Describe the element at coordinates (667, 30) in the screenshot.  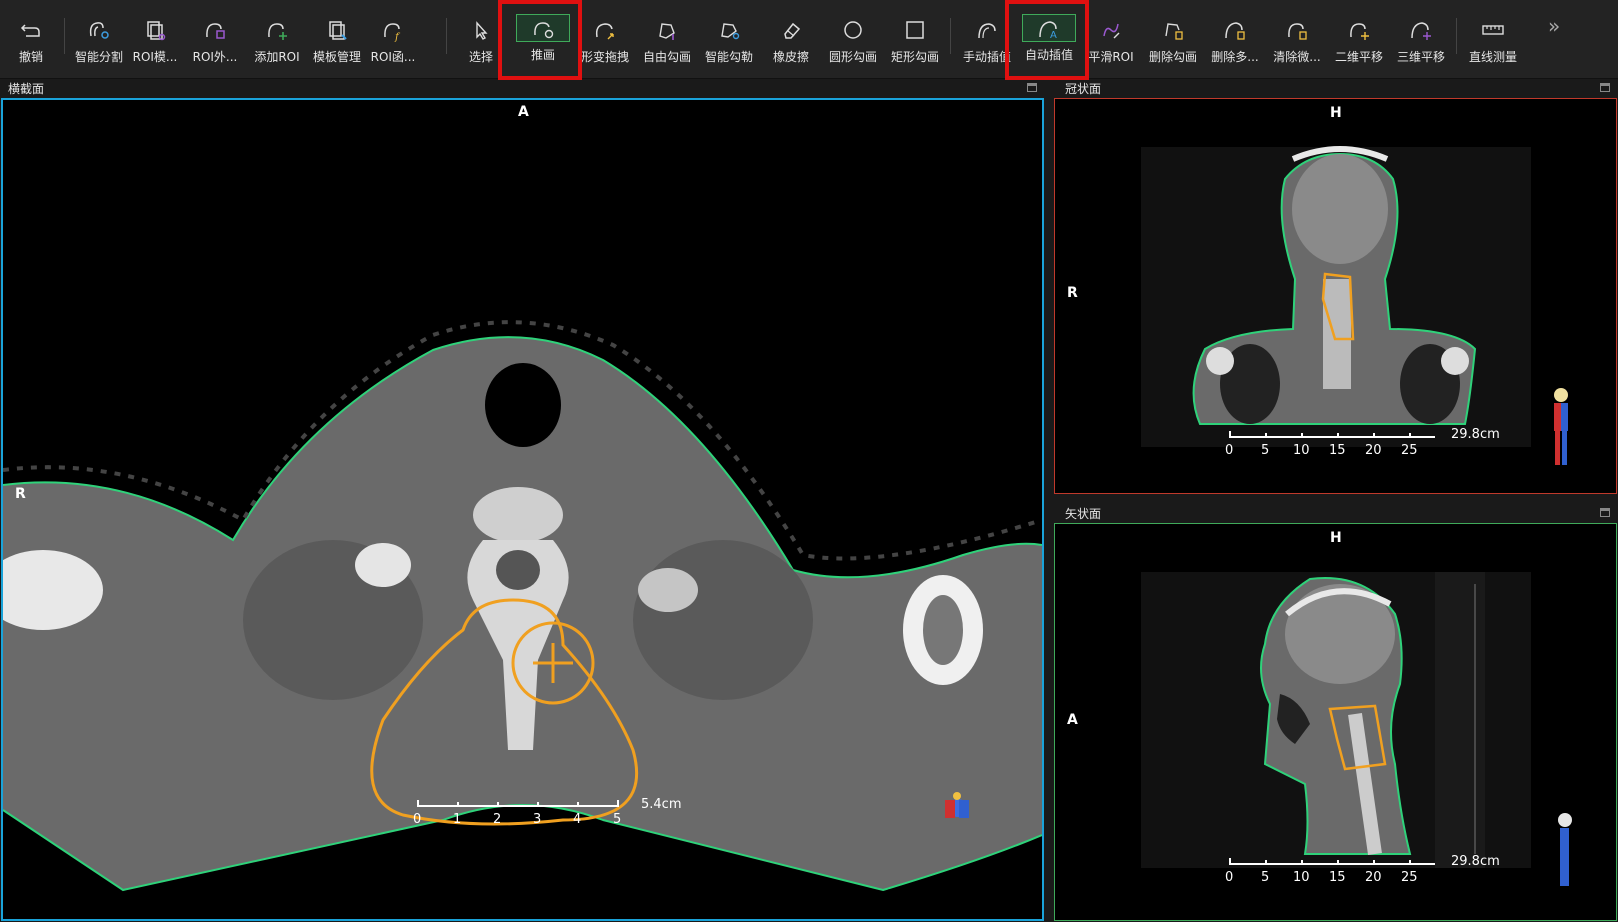
I see `free-draw-icon` at that location.